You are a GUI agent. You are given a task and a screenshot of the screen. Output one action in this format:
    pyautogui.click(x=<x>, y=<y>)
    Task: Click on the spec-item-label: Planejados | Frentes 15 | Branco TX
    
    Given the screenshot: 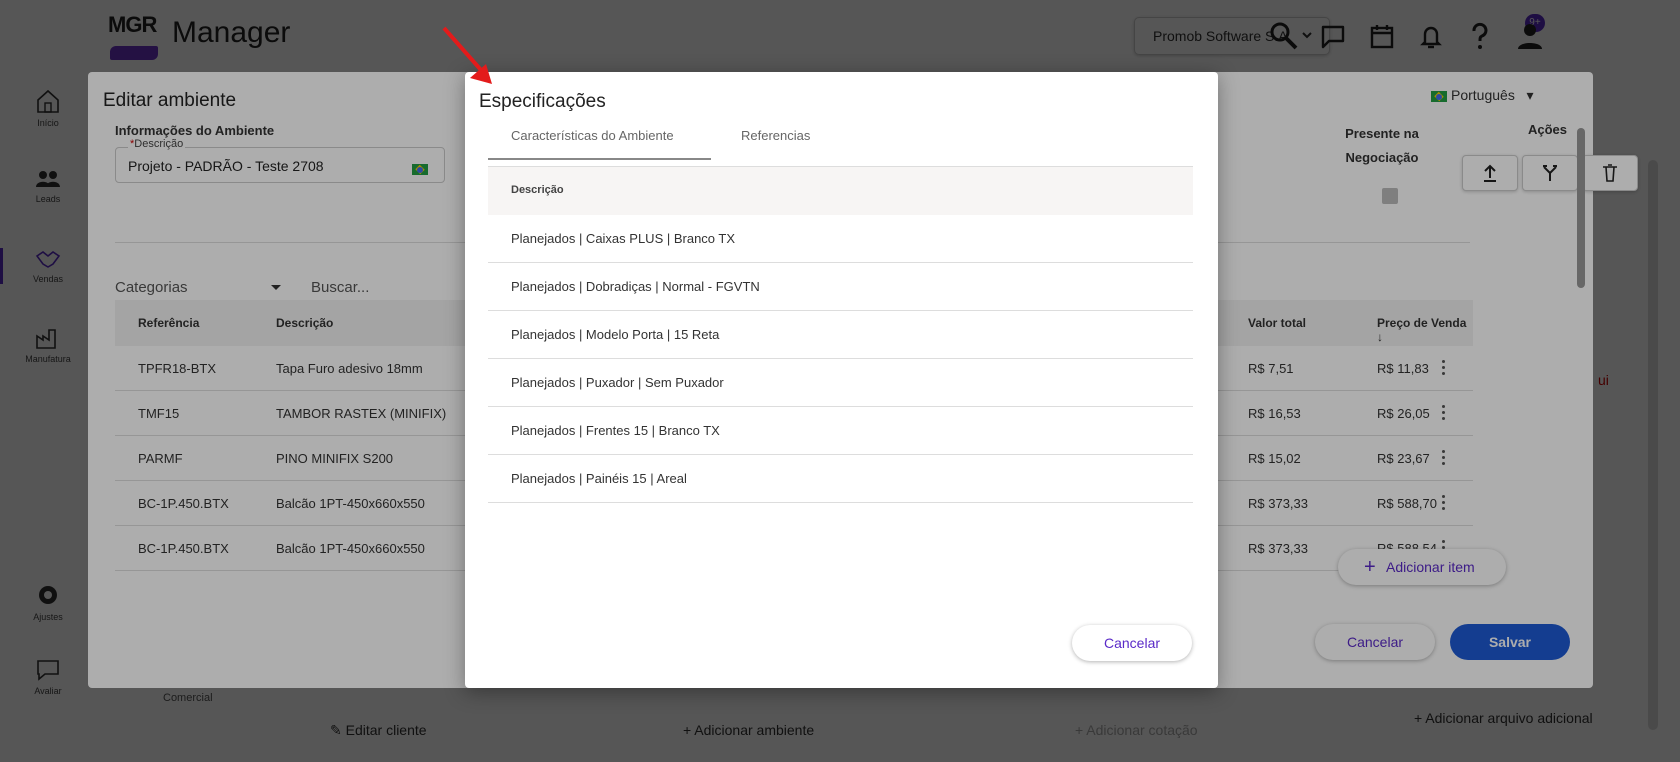 What is the action you would take?
    pyautogui.click(x=615, y=430)
    